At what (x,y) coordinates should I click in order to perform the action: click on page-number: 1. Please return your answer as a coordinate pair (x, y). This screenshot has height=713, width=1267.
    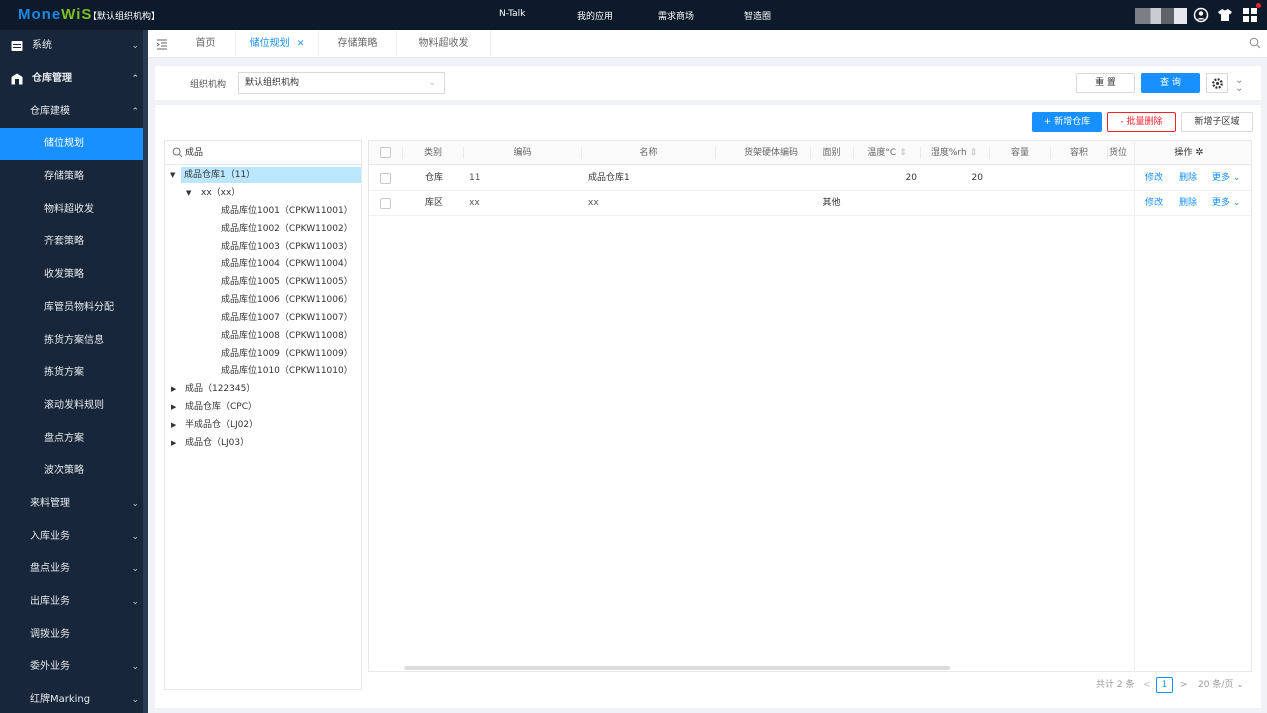
    Looking at the image, I should click on (1164, 685).